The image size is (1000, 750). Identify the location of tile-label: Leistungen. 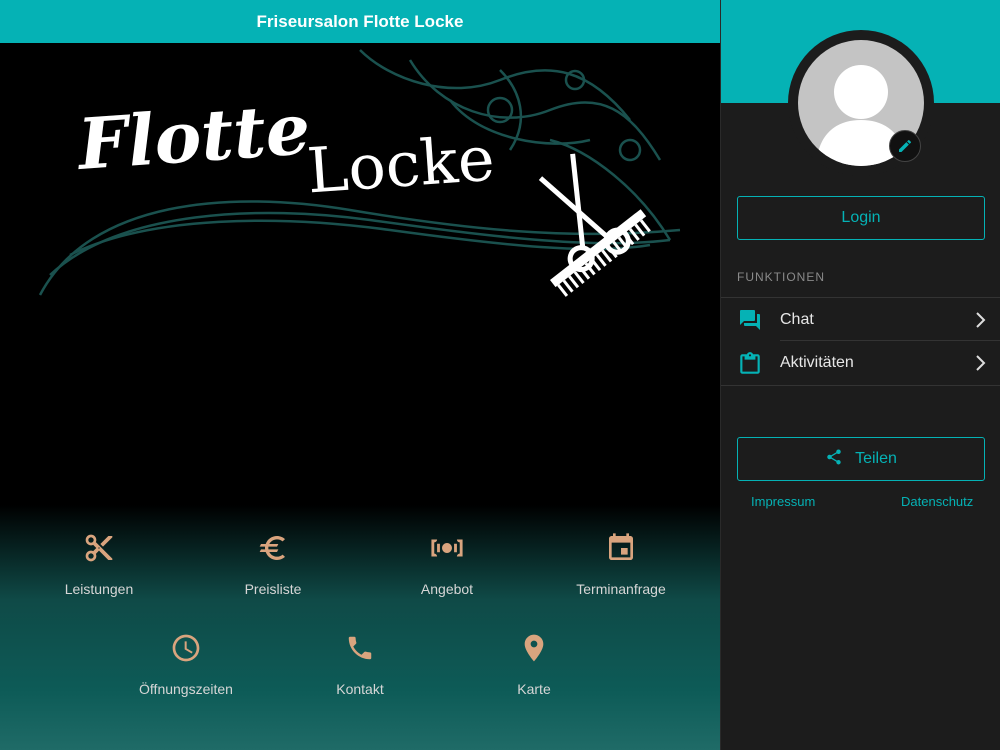
(99, 589).